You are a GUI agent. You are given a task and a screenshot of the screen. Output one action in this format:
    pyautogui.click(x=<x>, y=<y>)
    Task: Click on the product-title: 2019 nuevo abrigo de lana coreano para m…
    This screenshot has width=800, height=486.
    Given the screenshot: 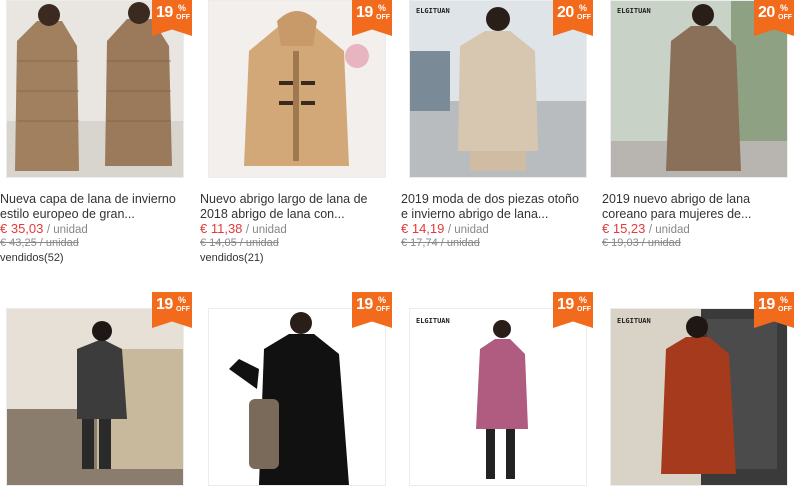 What is the action you would take?
    pyautogui.click(x=691, y=207)
    